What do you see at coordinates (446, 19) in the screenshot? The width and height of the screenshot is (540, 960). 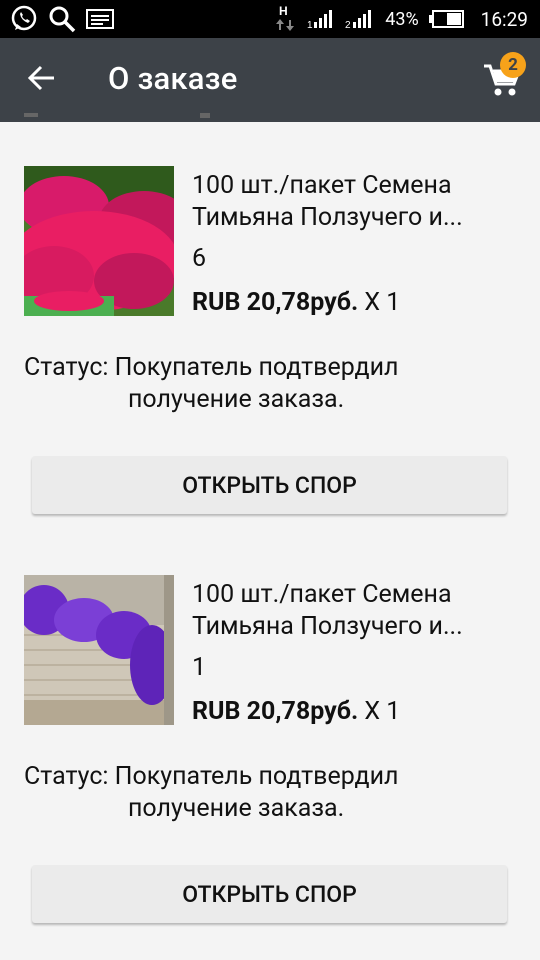 I see `battery-icon` at bounding box center [446, 19].